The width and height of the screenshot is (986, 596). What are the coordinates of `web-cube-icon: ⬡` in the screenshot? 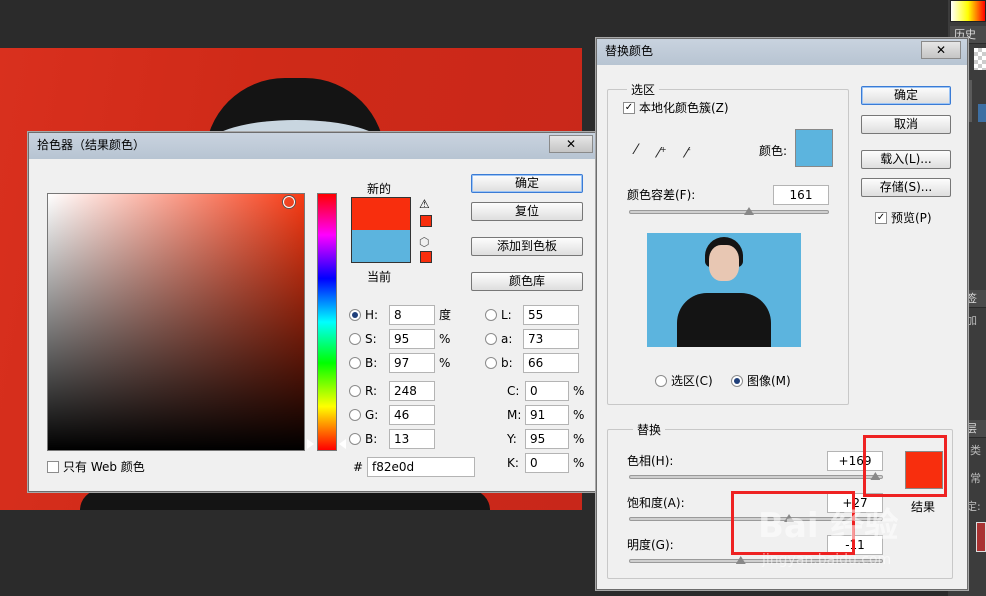 It's located at (424, 242).